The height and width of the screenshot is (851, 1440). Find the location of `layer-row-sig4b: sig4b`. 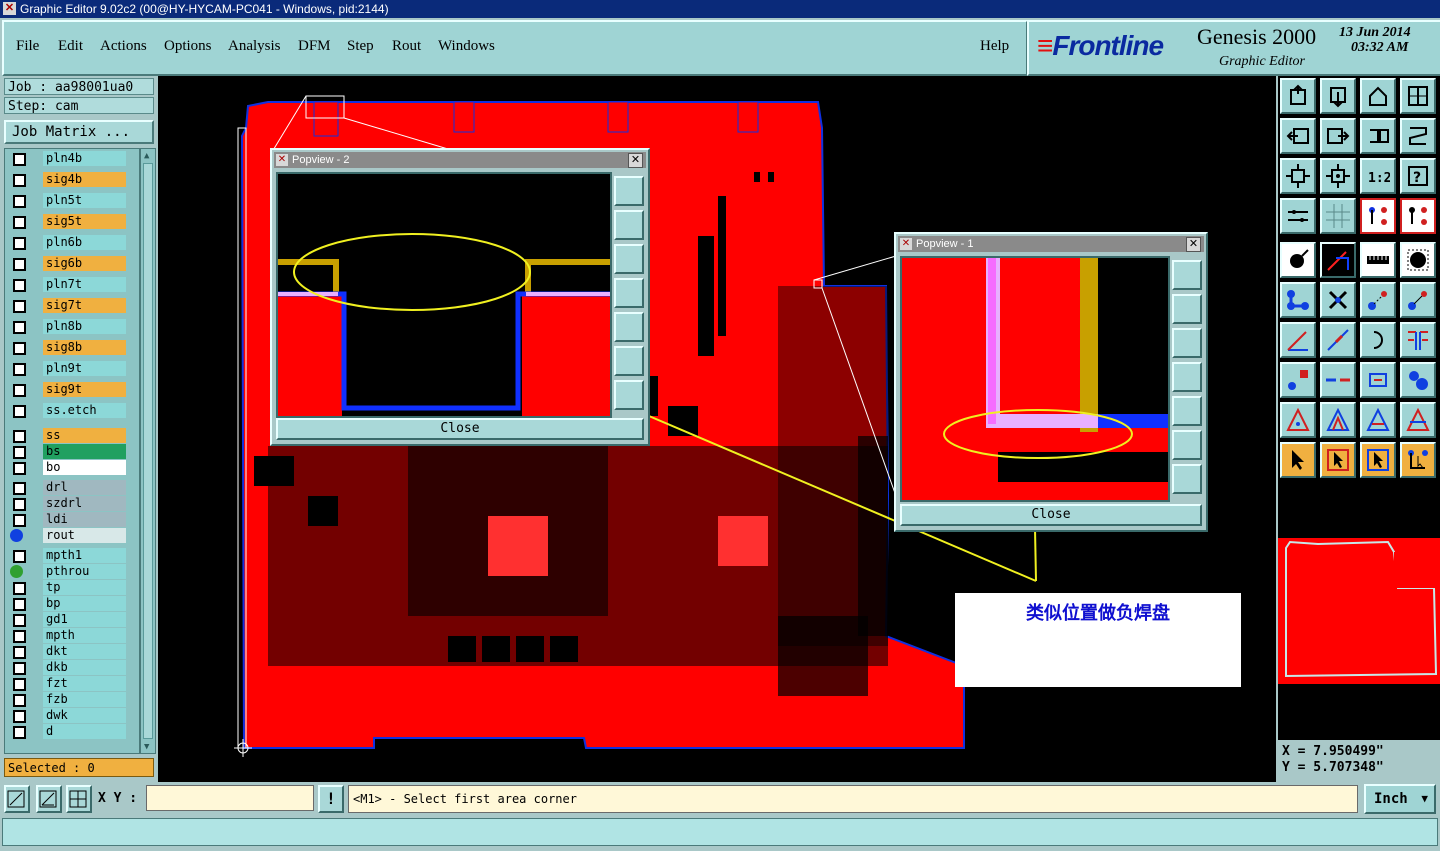

layer-row-sig4b: sig4b is located at coordinates (67, 179).